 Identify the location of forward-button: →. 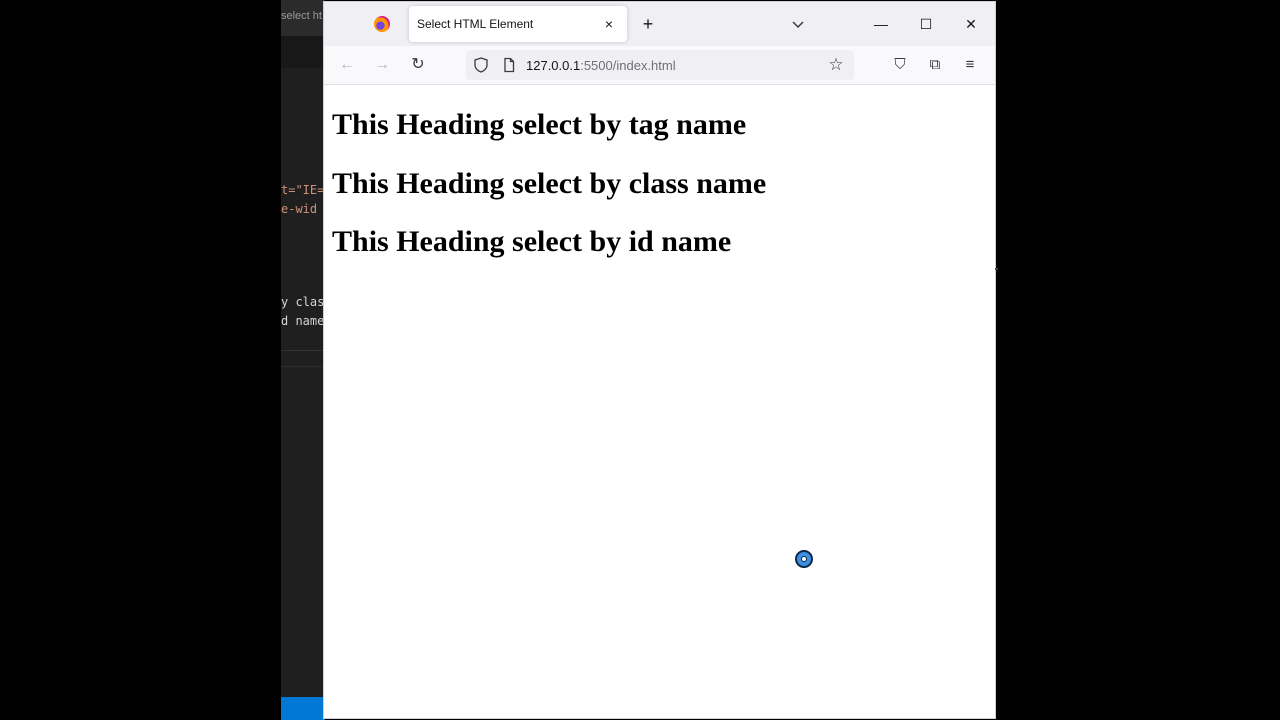
(382, 65).